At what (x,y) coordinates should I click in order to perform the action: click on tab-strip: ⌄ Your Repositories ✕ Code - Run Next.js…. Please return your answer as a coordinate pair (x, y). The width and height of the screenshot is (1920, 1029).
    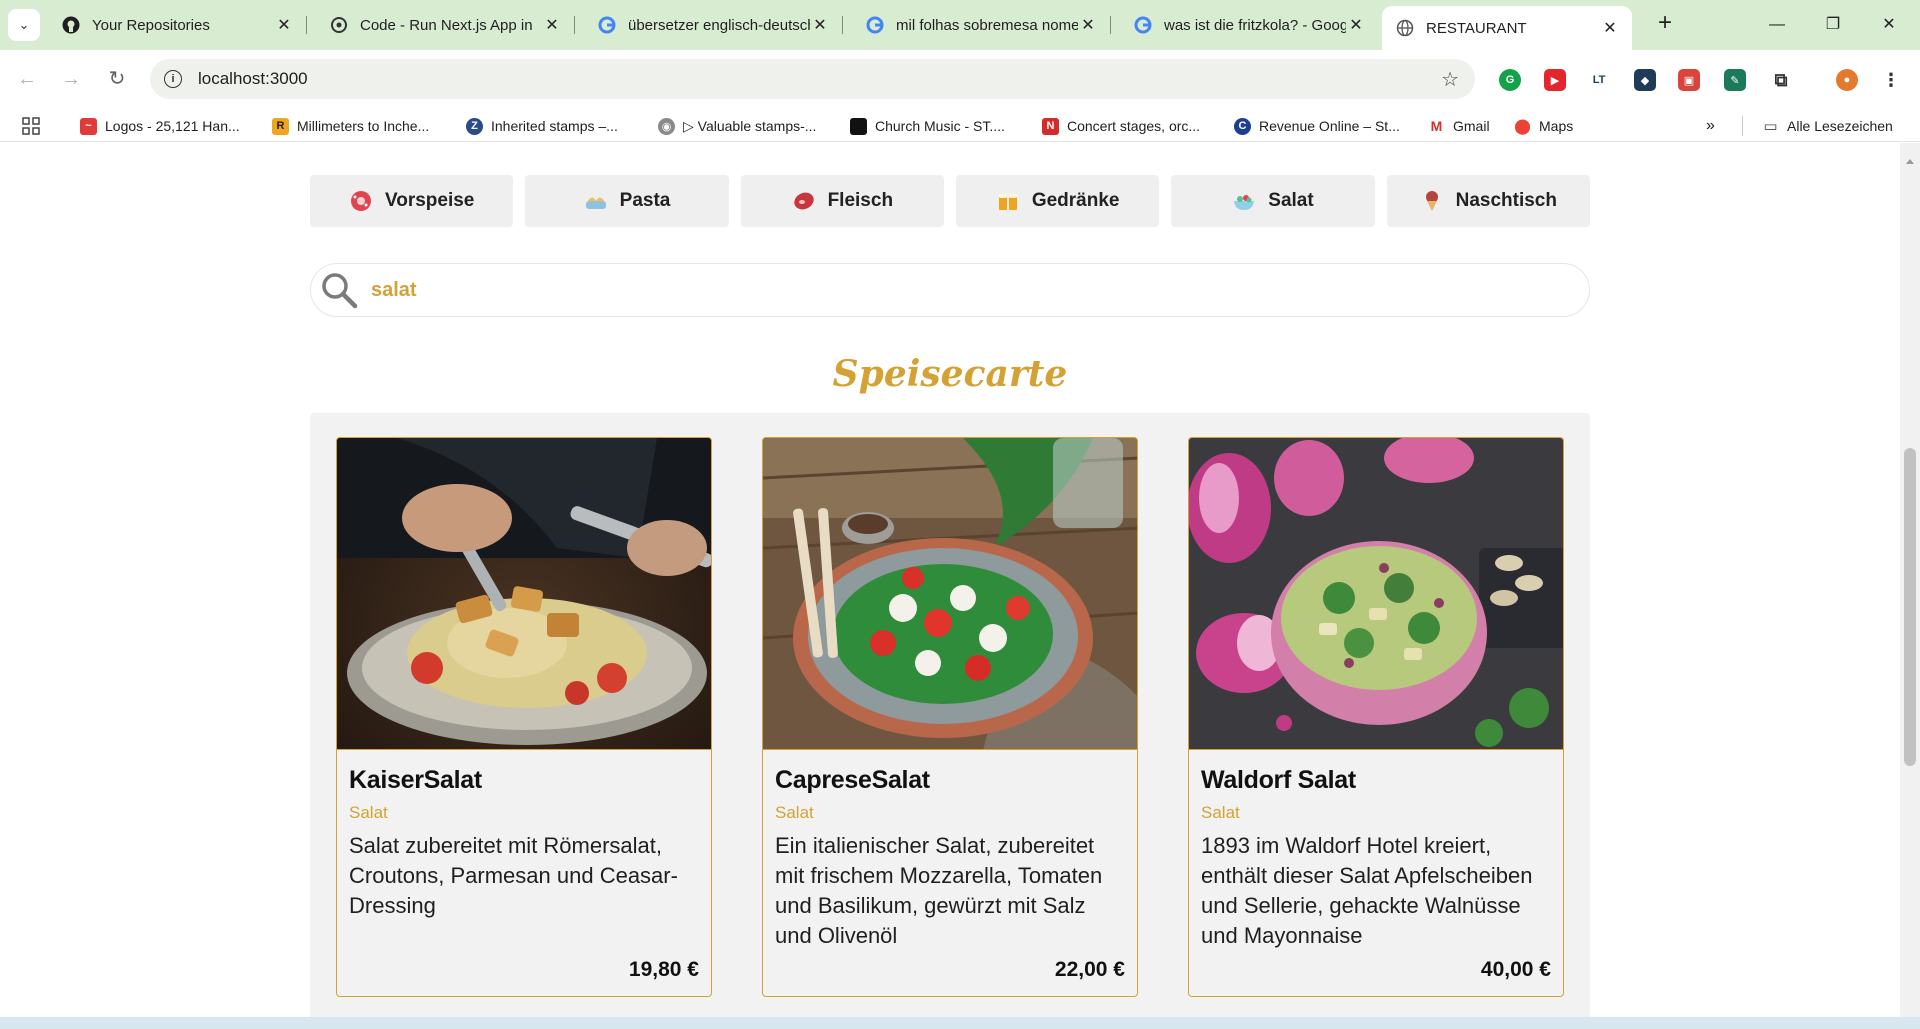
    Looking at the image, I should click on (960, 25).